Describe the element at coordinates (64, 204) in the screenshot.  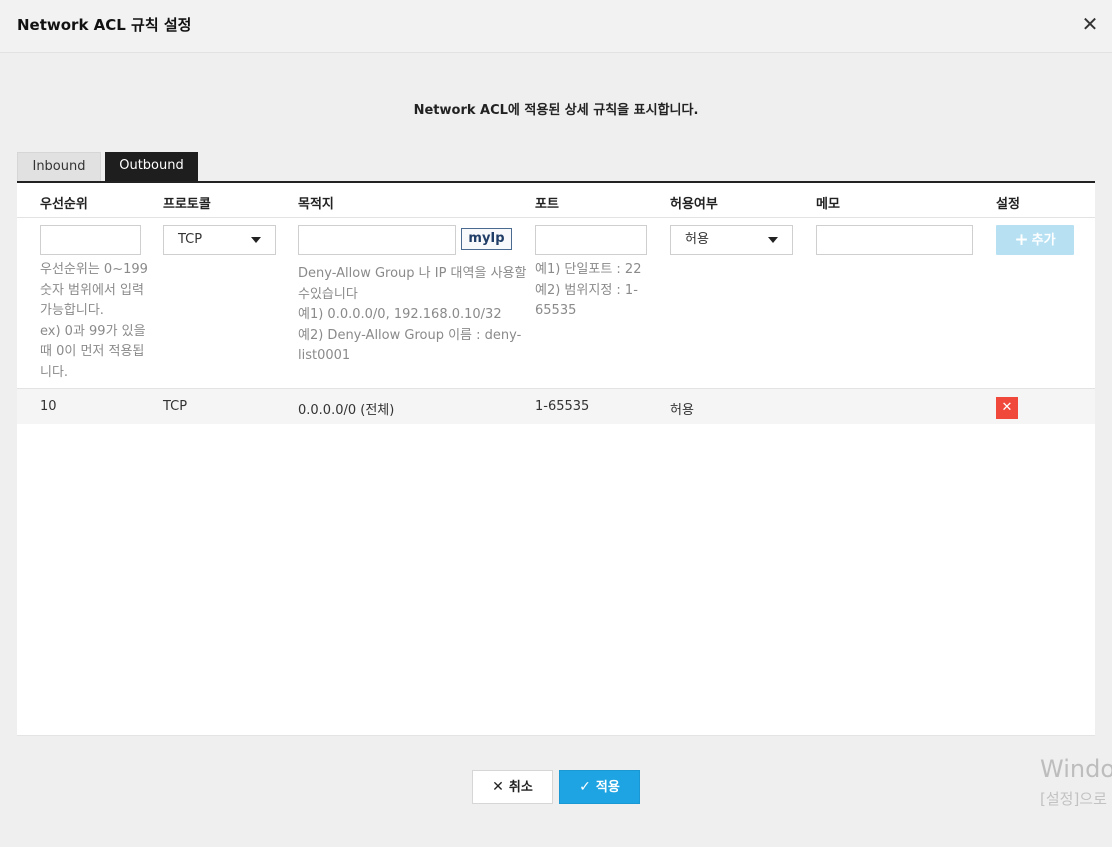
I see `header-priority: 우선순위` at that location.